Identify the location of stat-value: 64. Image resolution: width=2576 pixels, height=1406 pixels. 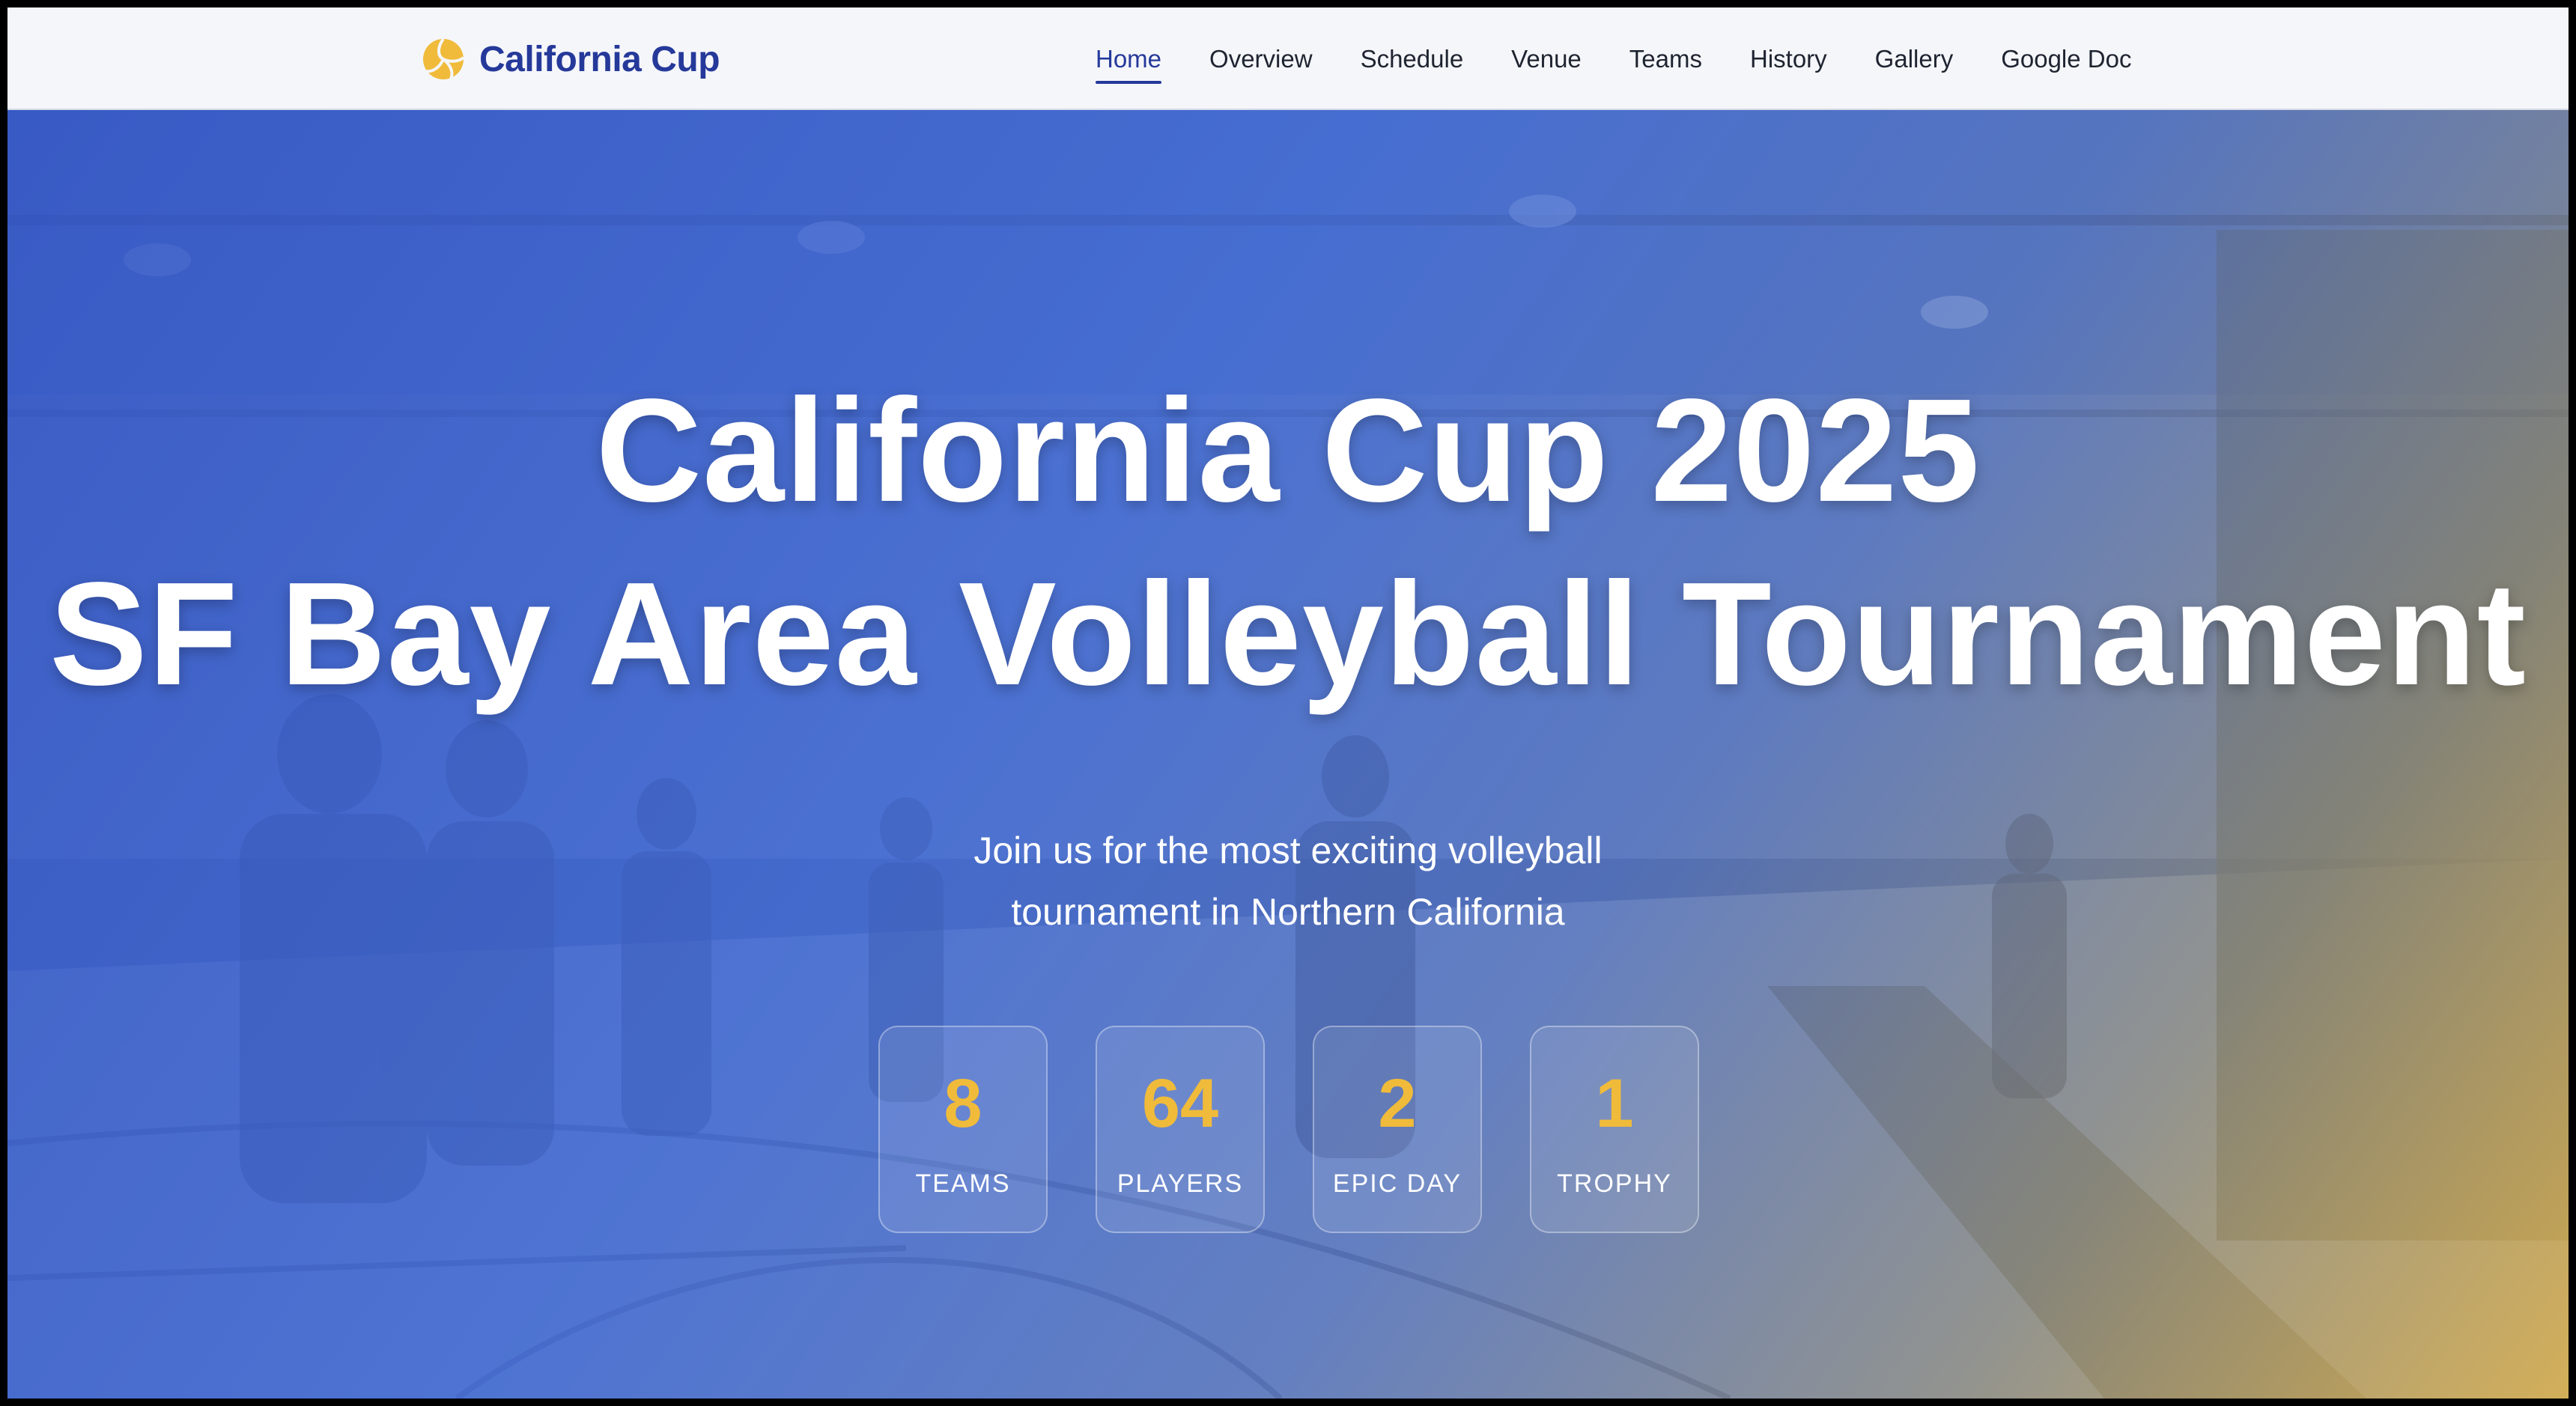
(1180, 1103).